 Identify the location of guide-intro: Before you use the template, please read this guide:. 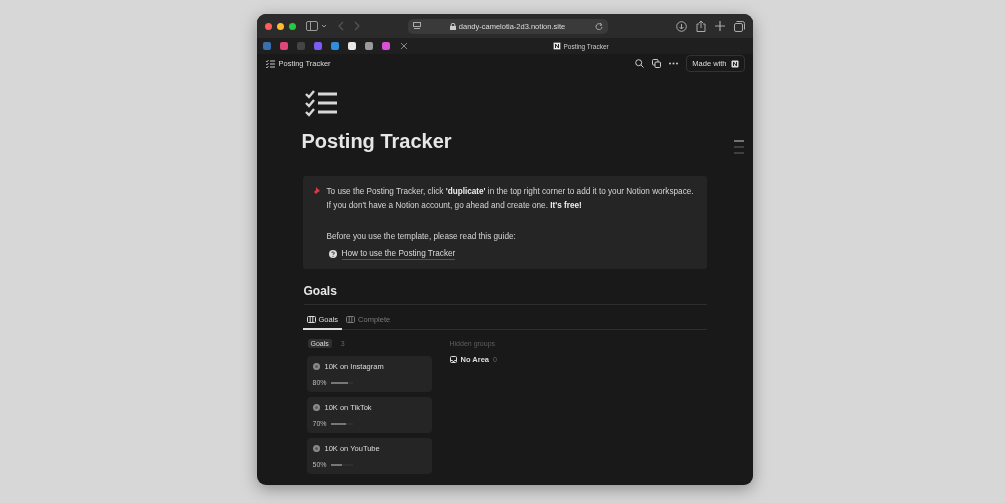
(421, 237).